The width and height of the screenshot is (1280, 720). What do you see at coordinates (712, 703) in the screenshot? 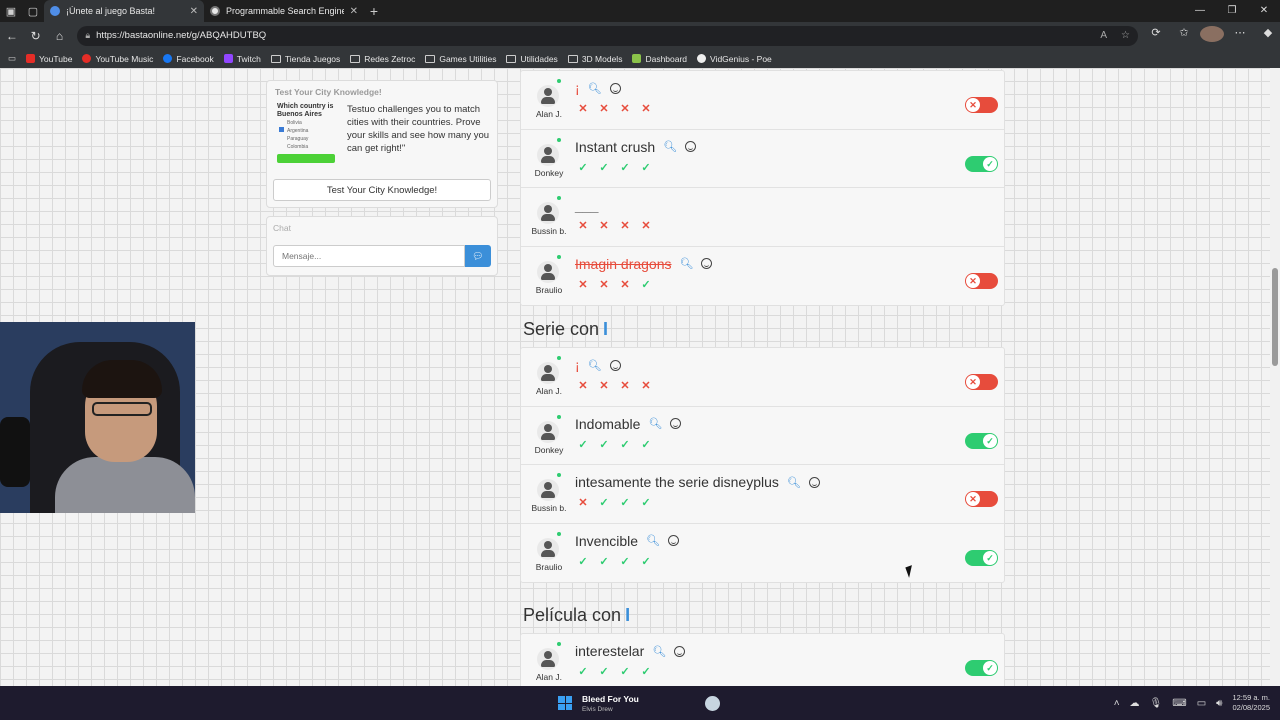
I see `steam-icon` at bounding box center [712, 703].